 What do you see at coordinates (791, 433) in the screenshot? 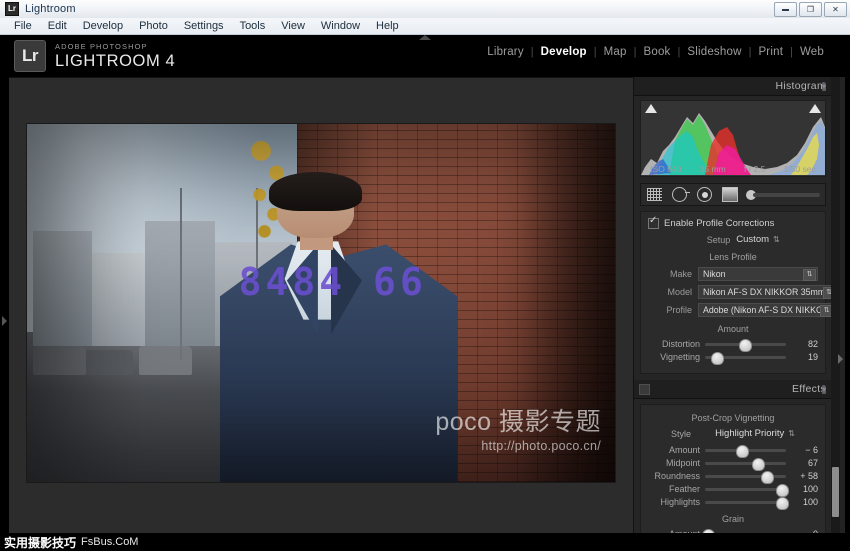
I see `vignette-style-stepper-icon: ⇅` at bounding box center [791, 433].